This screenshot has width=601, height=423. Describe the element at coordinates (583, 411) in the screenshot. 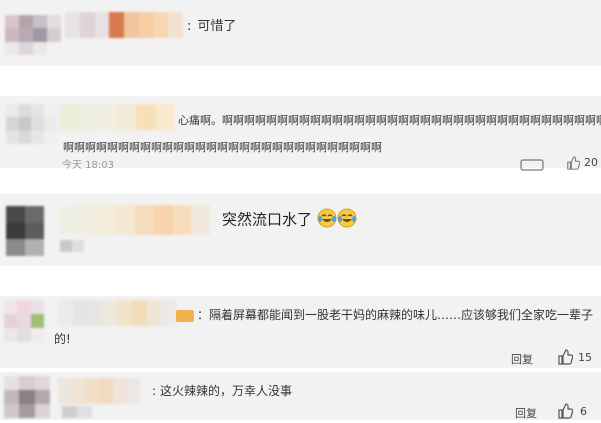

I see `like-count: 6` at that location.